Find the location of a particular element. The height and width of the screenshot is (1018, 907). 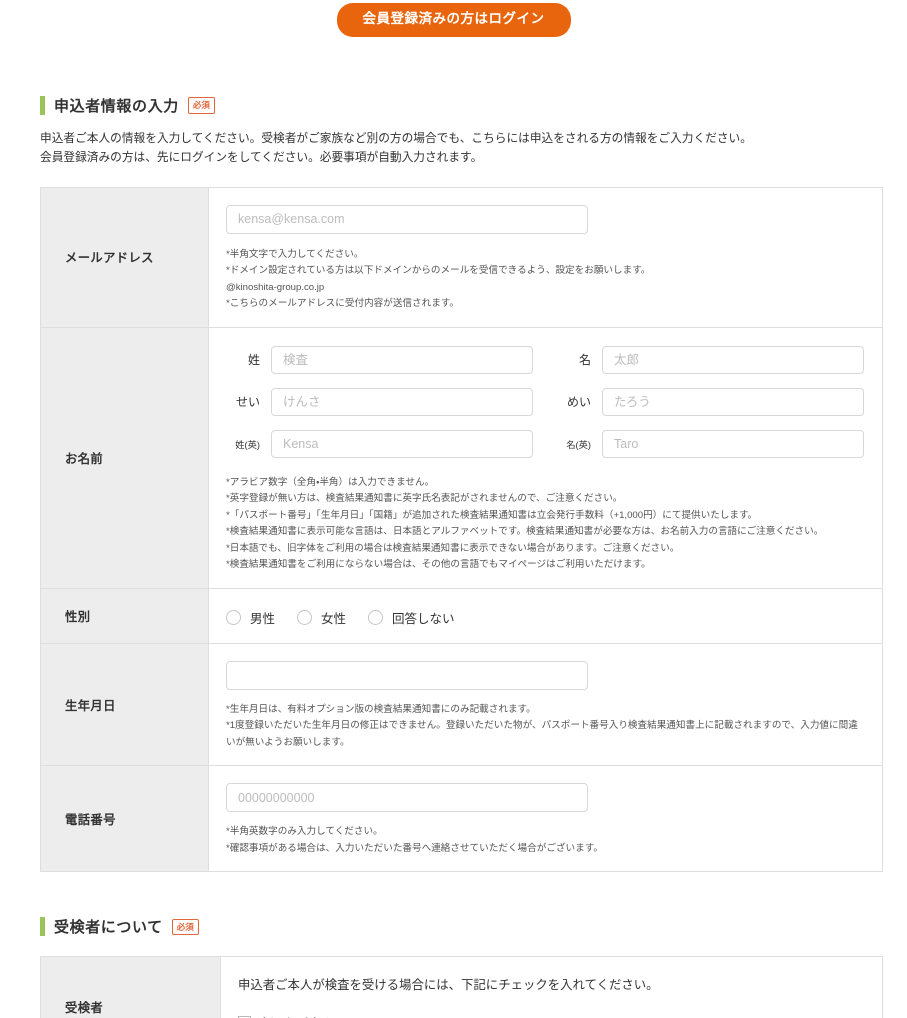

name-cell-first-kana: めい is located at coordinates (710, 401).